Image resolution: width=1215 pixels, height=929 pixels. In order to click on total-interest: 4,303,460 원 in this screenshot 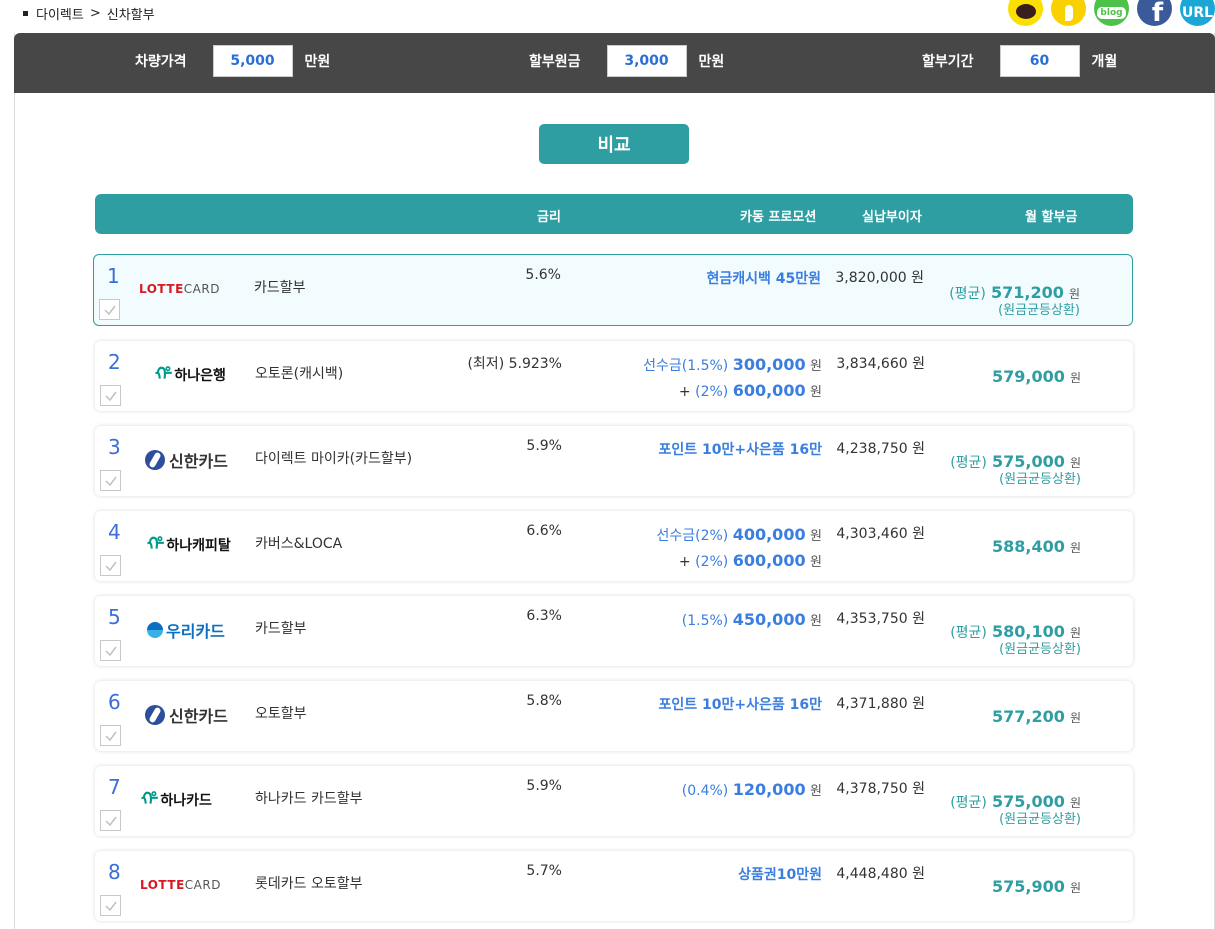, I will do `click(880, 534)`.